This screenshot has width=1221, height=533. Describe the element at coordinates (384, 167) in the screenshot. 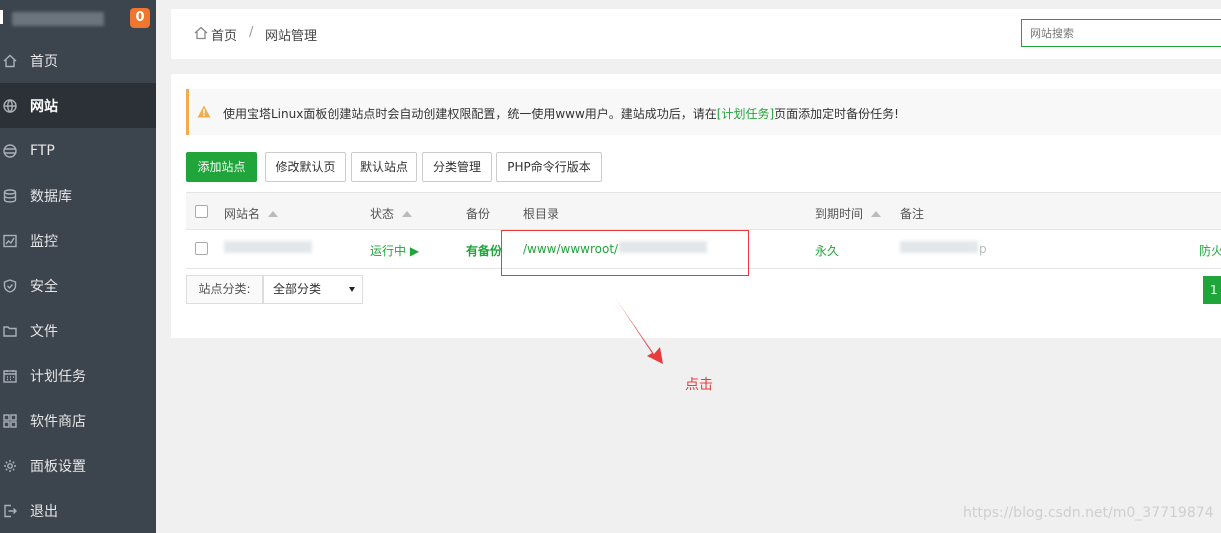

I see `default-site-button: 默认站点` at that location.